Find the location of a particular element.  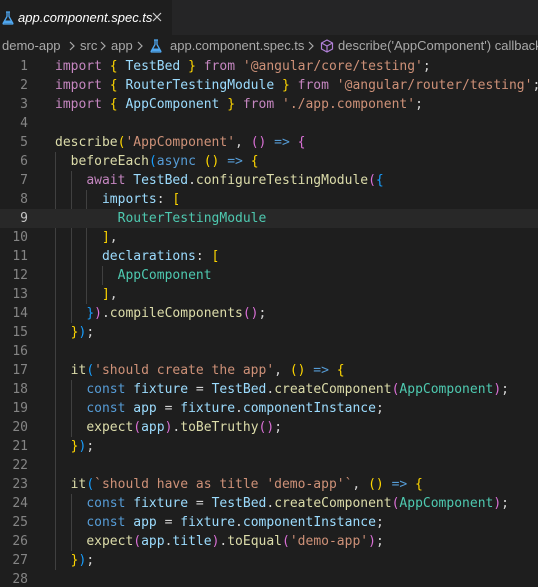

code-token: toEqual is located at coordinates (255, 541).